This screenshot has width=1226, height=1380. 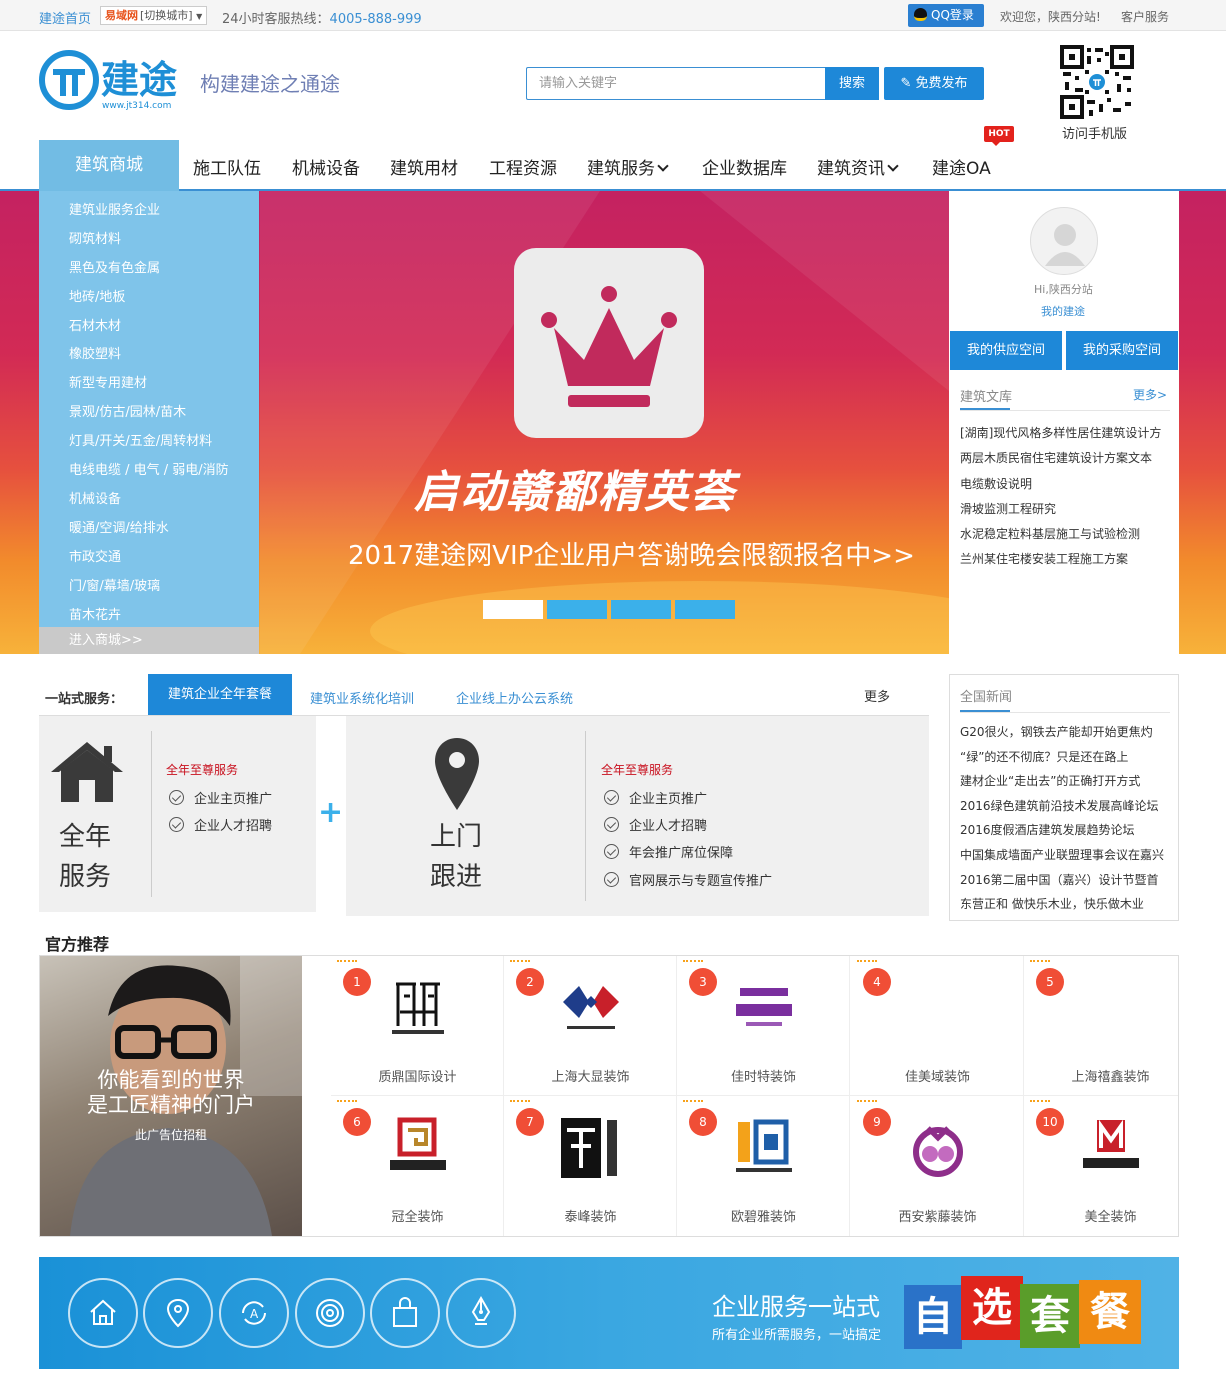 What do you see at coordinates (119, 526) in the screenshot?
I see `sidebar-item: 暖通/空调/给排水` at bounding box center [119, 526].